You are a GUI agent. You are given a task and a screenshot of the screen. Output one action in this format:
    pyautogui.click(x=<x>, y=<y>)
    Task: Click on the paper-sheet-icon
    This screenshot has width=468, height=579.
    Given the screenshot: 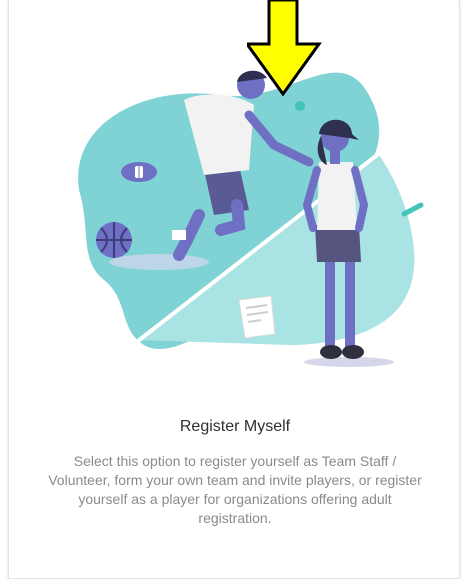 What is the action you would take?
    pyautogui.click(x=257, y=317)
    